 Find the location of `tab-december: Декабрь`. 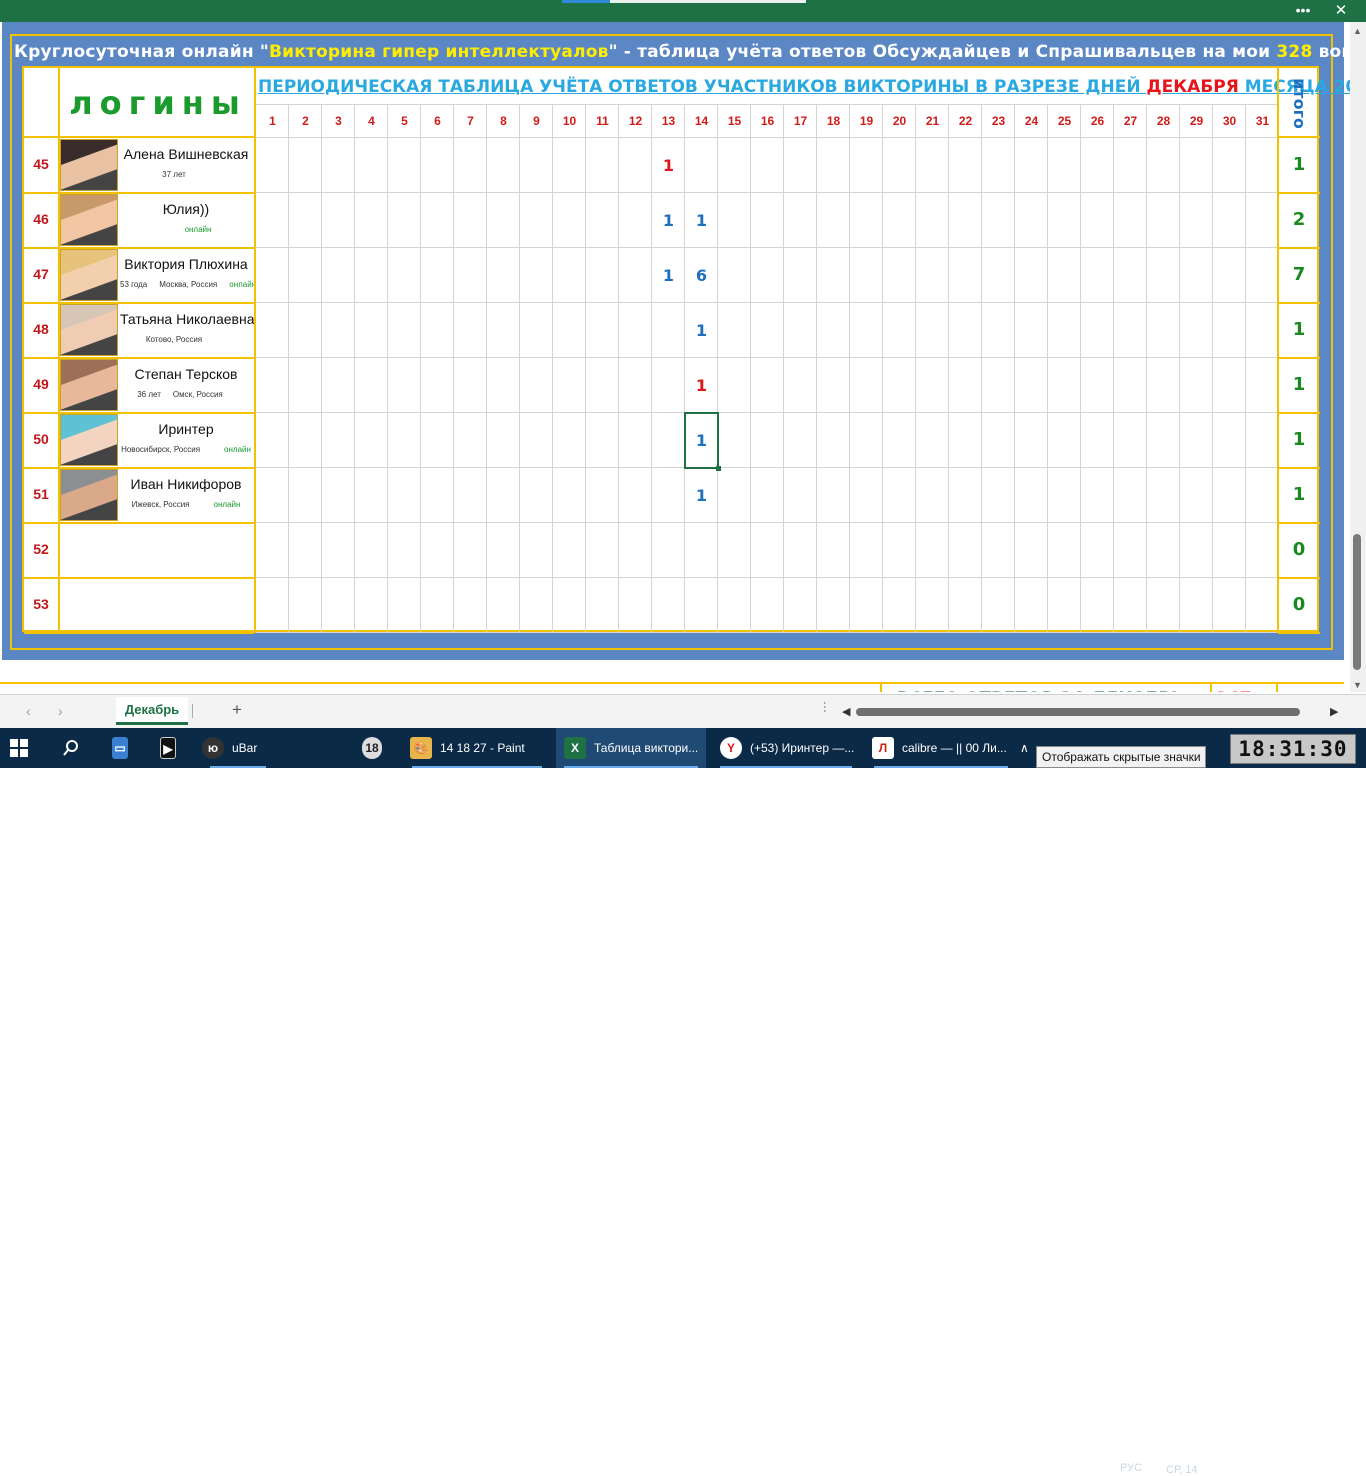

tab-december: Декабрь is located at coordinates (152, 711).